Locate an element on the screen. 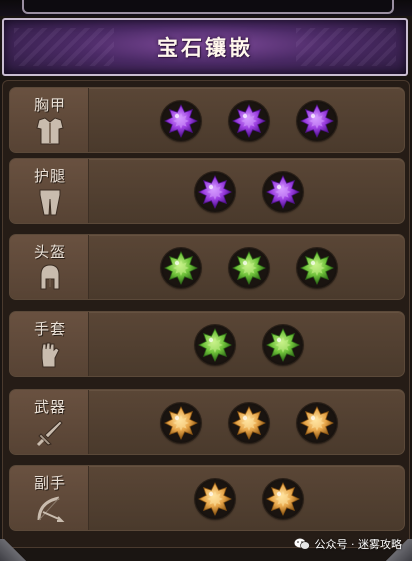 This screenshot has height=561, width=412. slot-name: 护腿 is located at coordinates (49, 176).